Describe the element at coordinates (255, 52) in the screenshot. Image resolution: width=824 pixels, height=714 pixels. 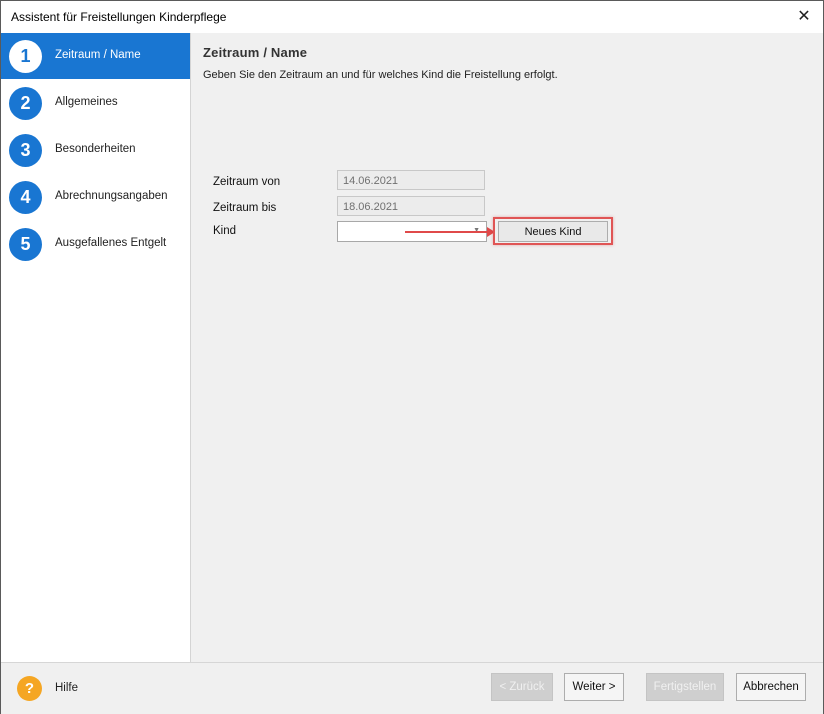
I see `page-title: Zeitraum / Name` at that location.